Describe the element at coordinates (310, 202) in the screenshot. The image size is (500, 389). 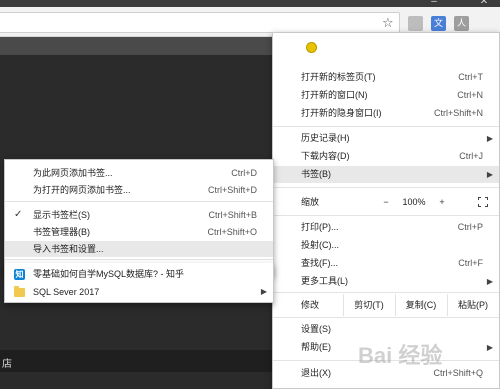
I see `zoom-label: 缩放` at that location.